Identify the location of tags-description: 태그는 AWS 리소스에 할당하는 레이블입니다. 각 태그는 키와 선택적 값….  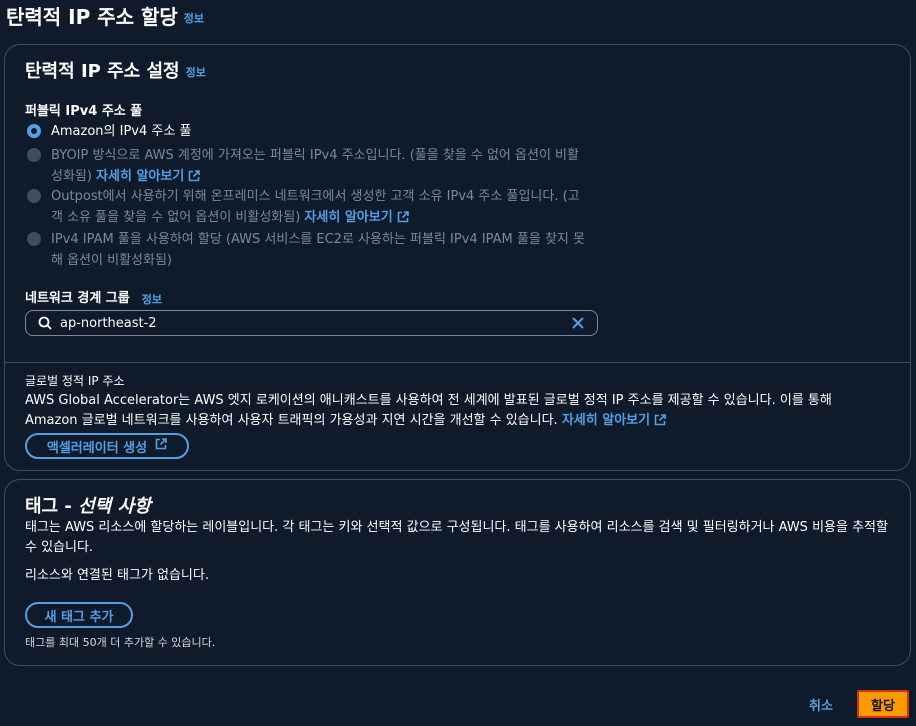
(456, 537).